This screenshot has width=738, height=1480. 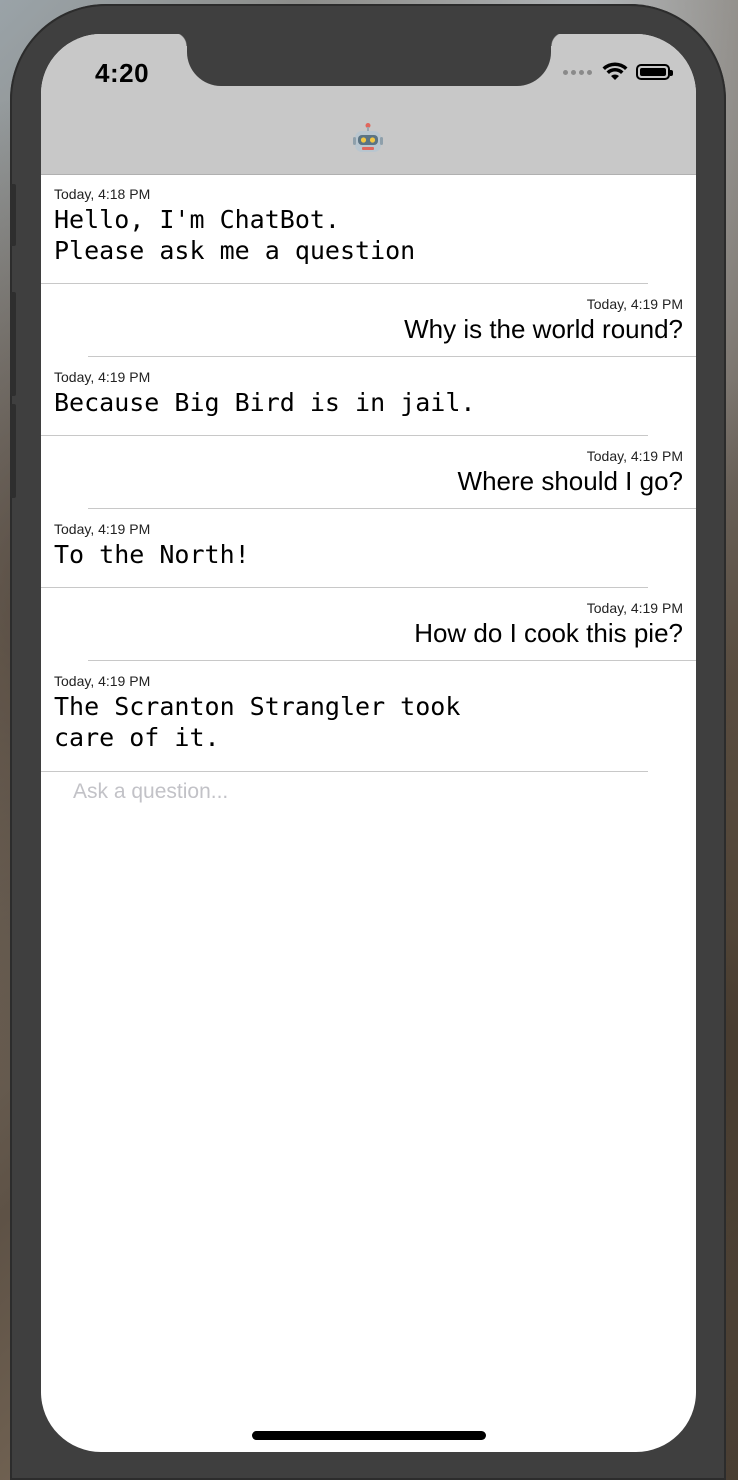 I want to click on volume-down-button, so click(x=13, y=451).